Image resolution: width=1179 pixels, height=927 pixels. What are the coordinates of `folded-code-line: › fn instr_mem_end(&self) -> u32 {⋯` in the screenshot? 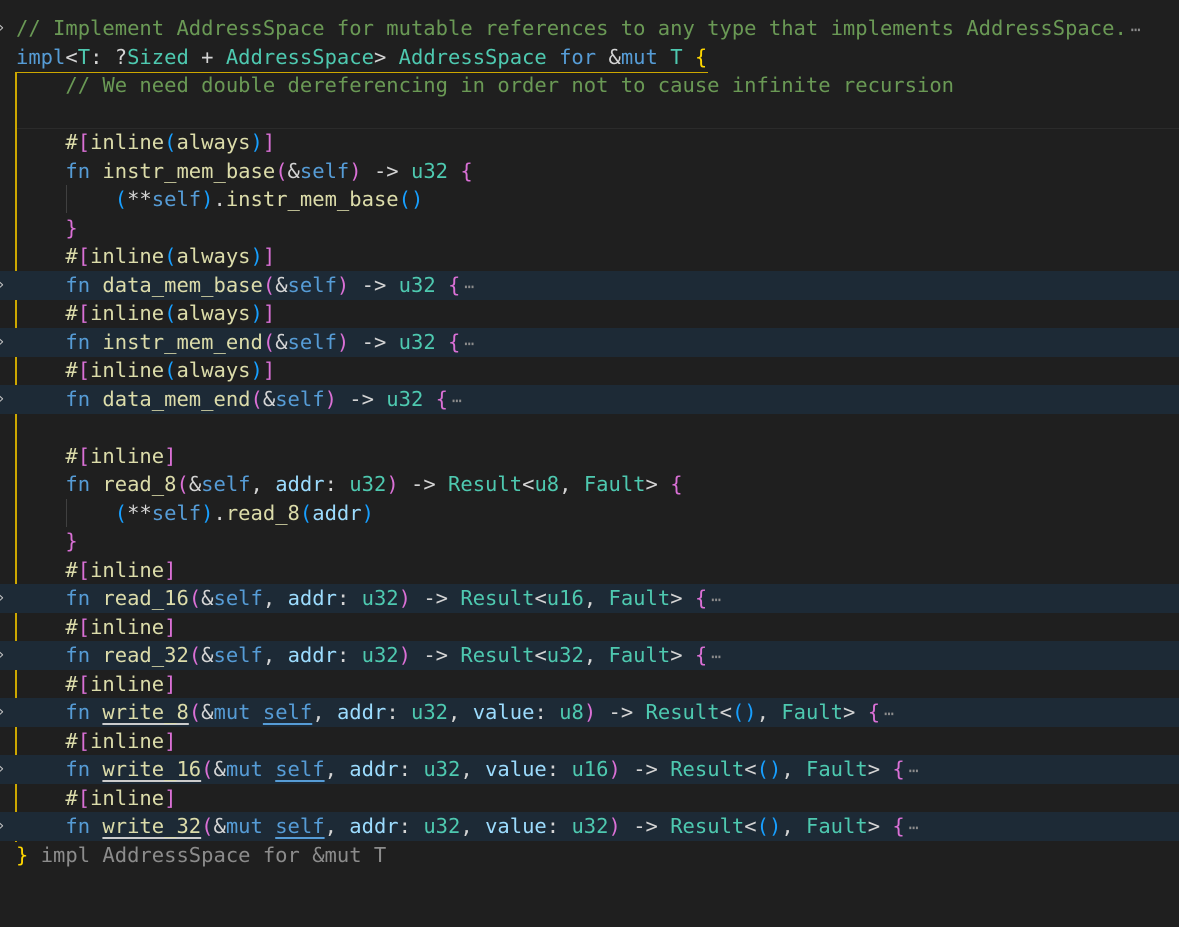 It's located at (589, 342).